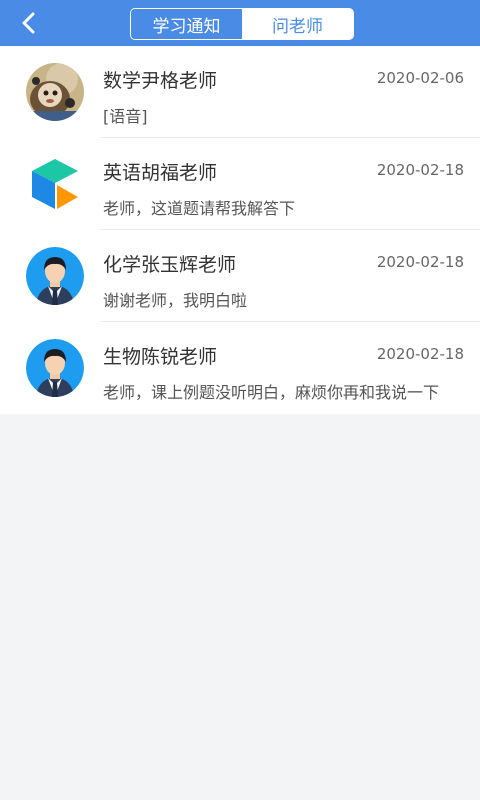 This screenshot has width=480, height=800. Describe the element at coordinates (55, 92) in the screenshot. I see `photo-avatar-icon` at that location.